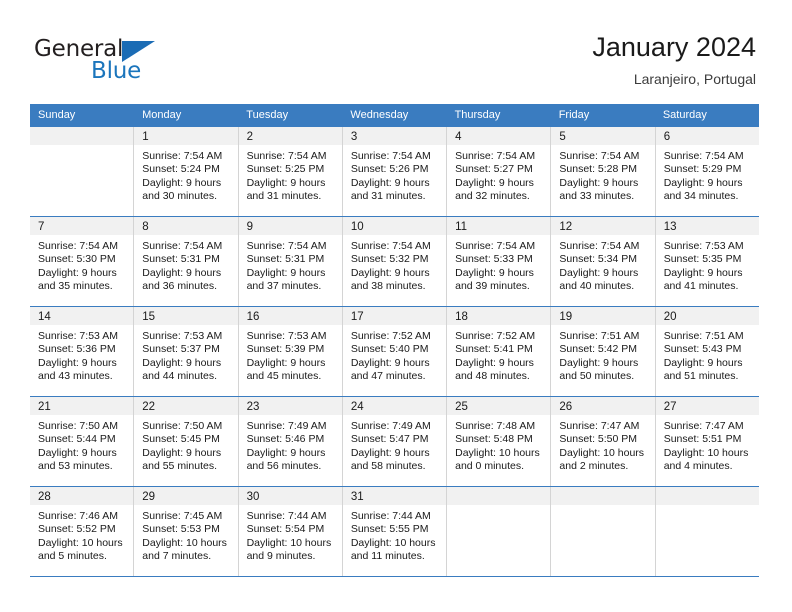 The image size is (792, 612). I want to click on day-number: 8, so click(145, 227).